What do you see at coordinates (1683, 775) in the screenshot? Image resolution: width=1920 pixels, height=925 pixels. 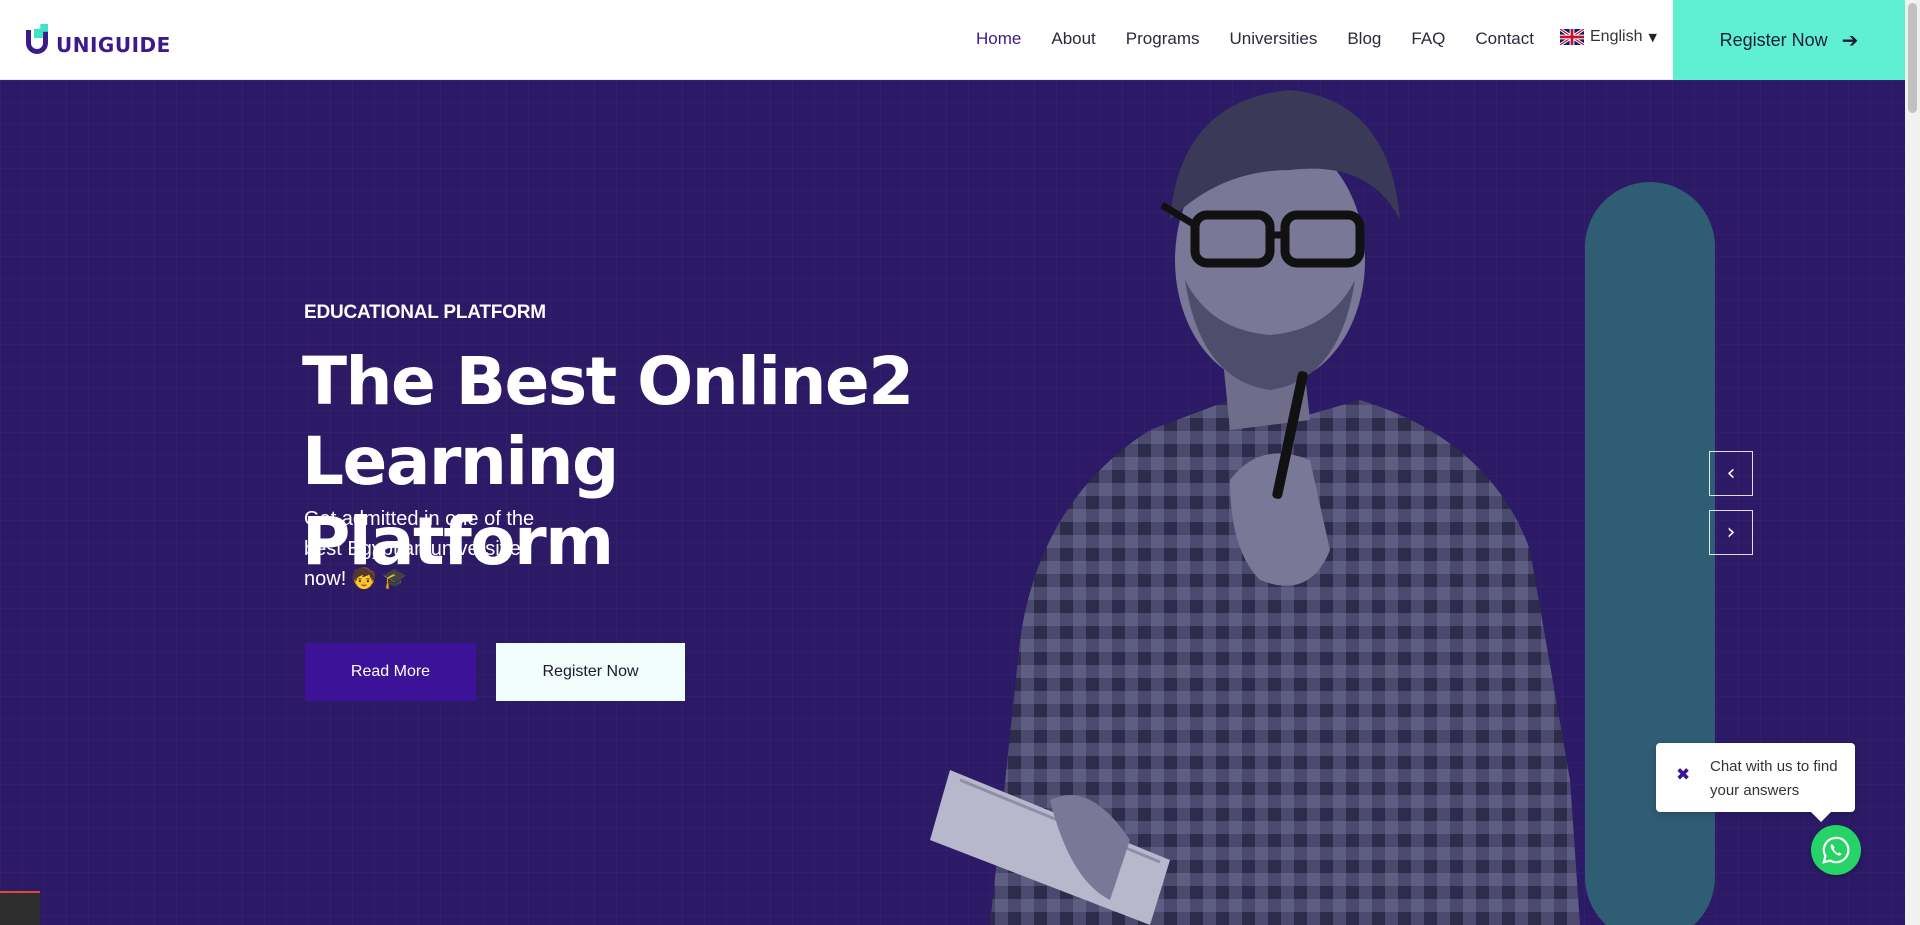 I see `close-icon: ✖` at bounding box center [1683, 775].